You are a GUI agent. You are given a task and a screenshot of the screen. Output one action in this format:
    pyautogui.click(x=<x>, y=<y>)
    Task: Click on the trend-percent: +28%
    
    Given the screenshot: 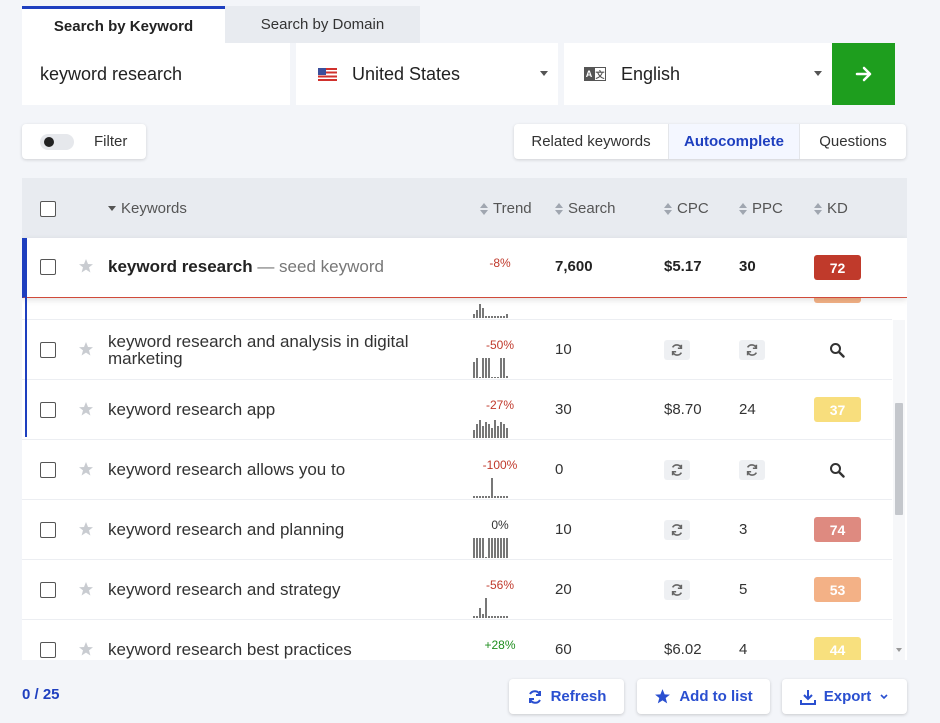 What is the action you would take?
    pyautogui.click(x=500, y=645)
    